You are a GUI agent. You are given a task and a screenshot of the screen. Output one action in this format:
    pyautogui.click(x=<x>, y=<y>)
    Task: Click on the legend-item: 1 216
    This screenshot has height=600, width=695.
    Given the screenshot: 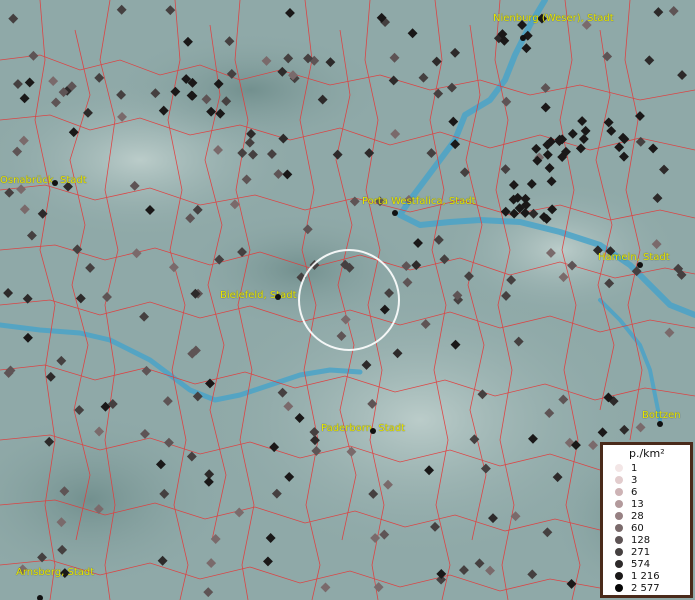 What is the action you would take?
    pyautogui.click(x=637, y=577)
    